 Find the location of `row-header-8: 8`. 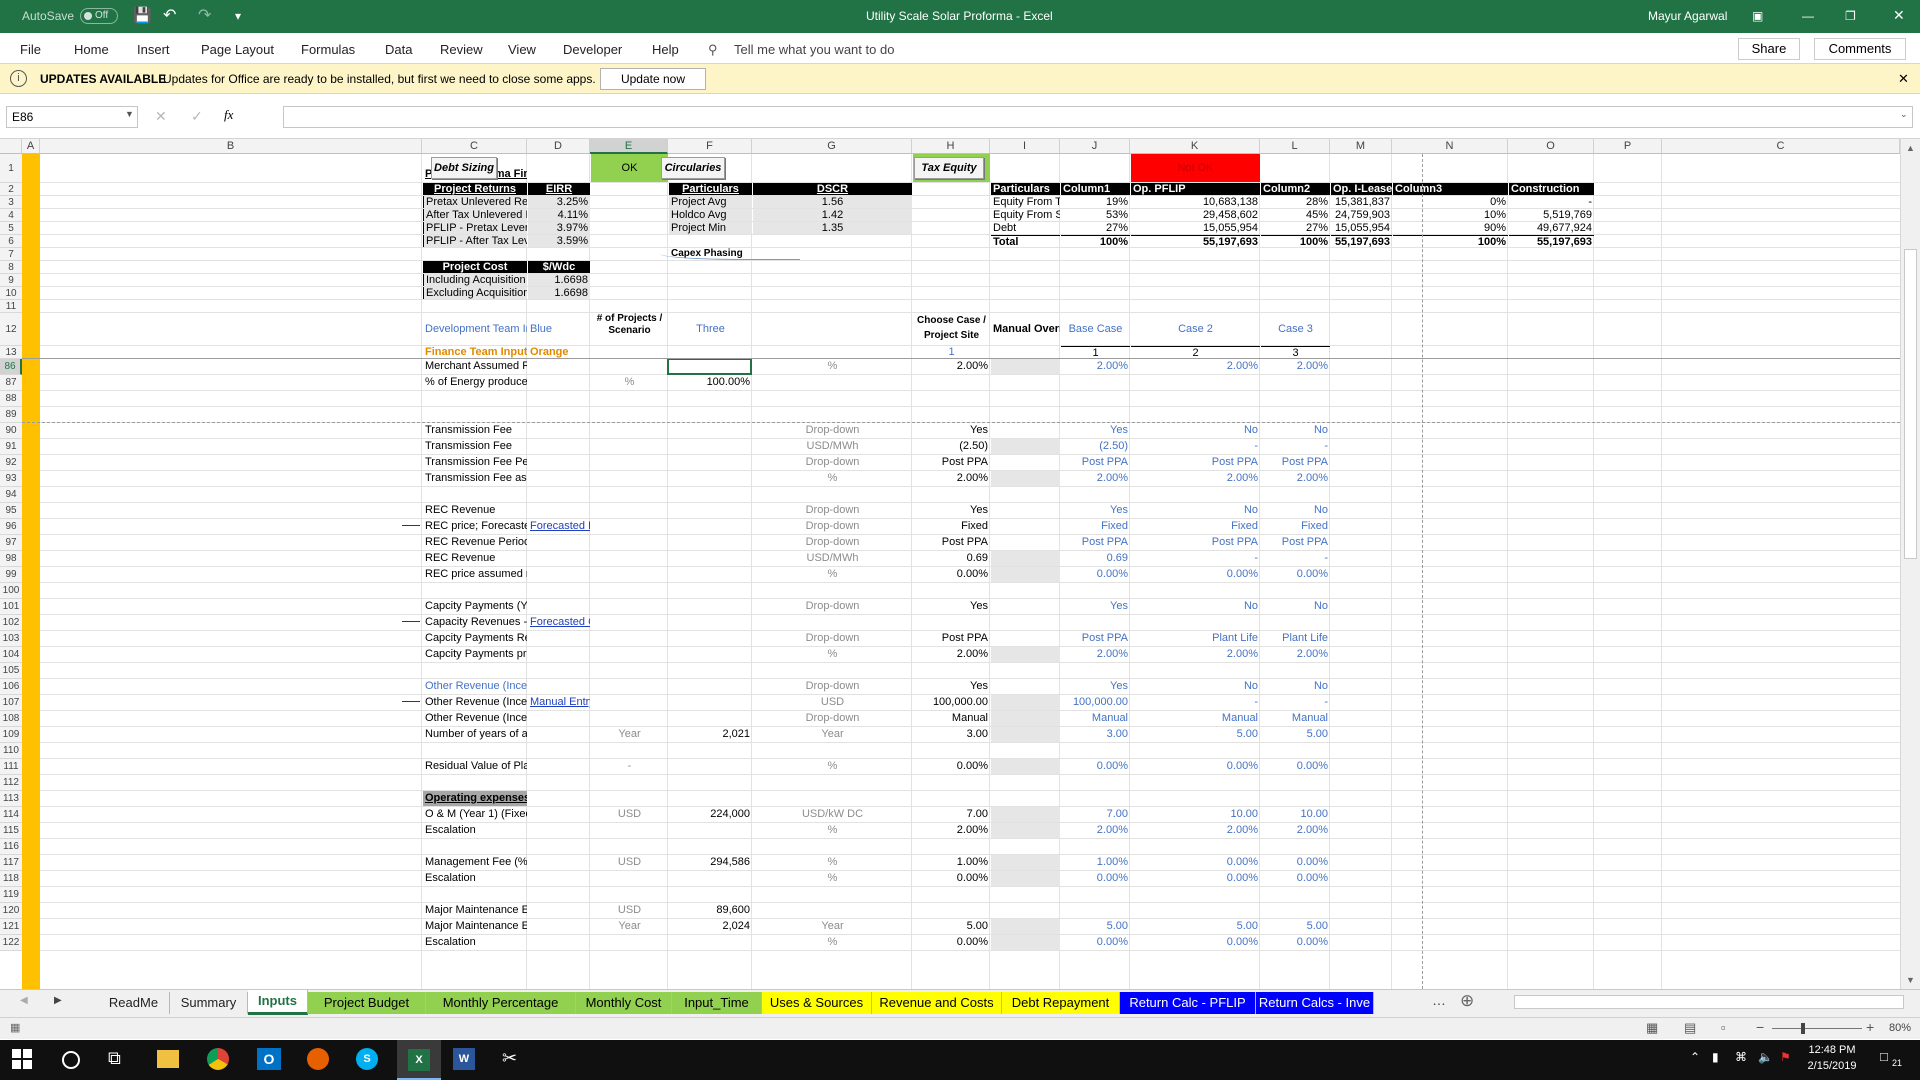

row-header-8: 8 is located at coordinates (11, 267).